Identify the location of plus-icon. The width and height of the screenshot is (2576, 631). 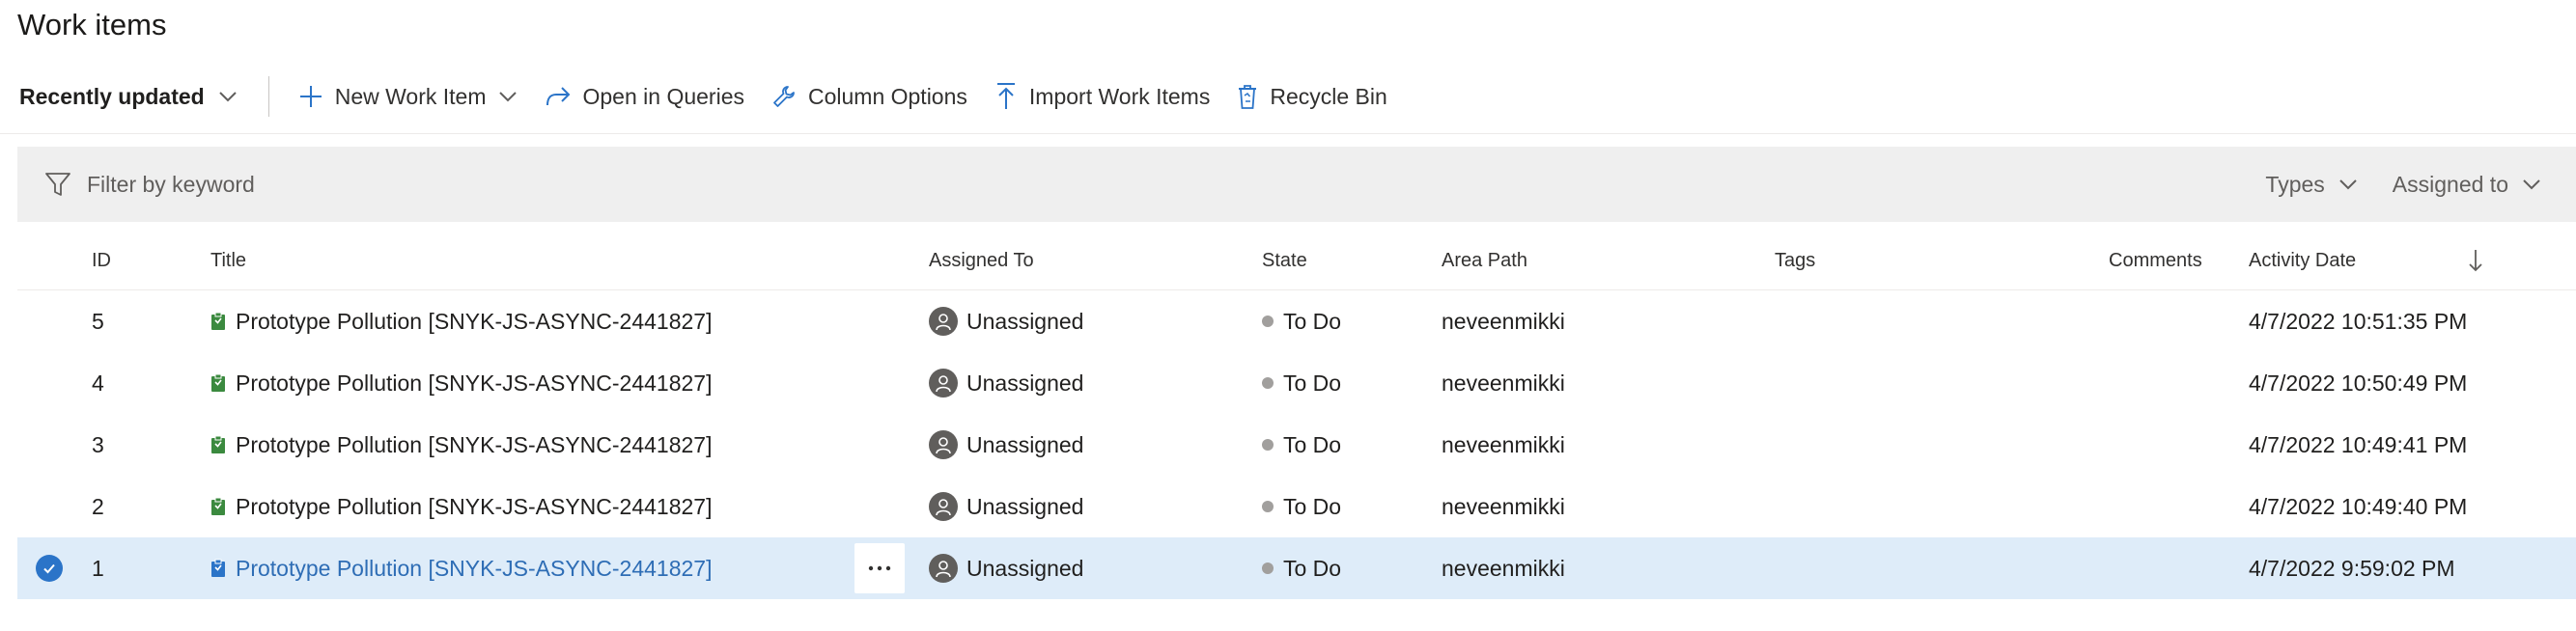
(310, 97).